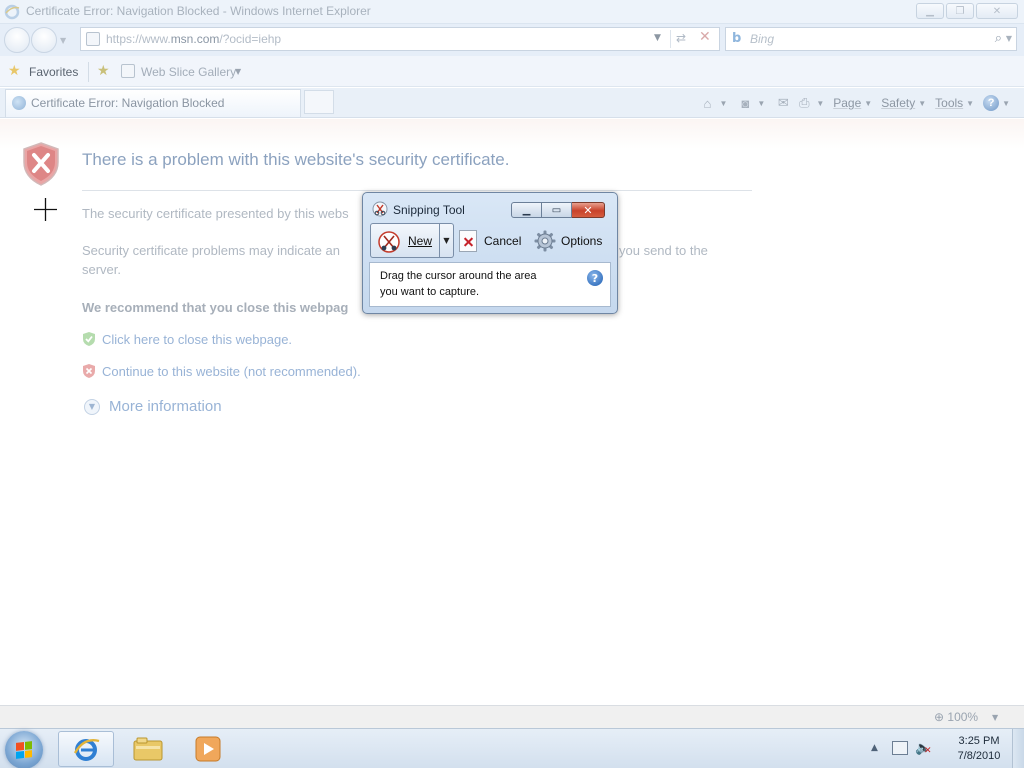  Describe the element at coordinates (88, 72) in the screenshot. I see `favorites-separator` at that location.